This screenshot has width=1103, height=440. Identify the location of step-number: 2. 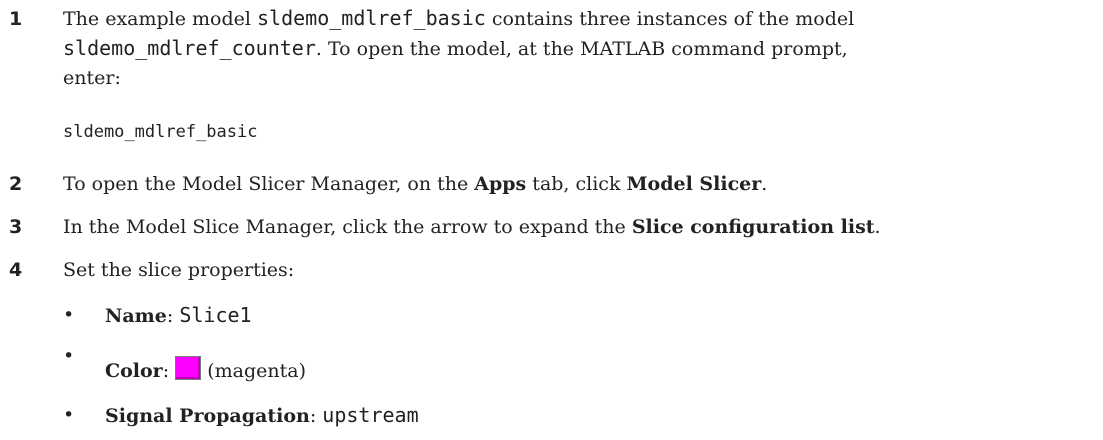
(16, 184).